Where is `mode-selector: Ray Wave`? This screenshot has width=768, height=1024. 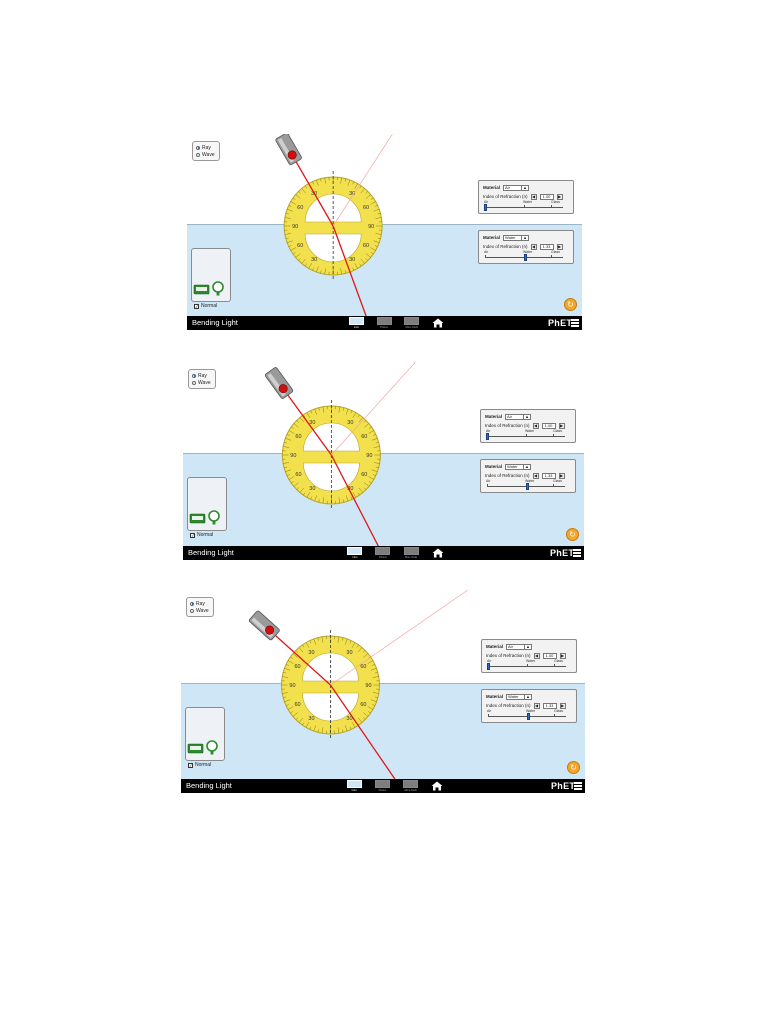 mode-selector: Ray Wave is located at coordinates (200, 607).